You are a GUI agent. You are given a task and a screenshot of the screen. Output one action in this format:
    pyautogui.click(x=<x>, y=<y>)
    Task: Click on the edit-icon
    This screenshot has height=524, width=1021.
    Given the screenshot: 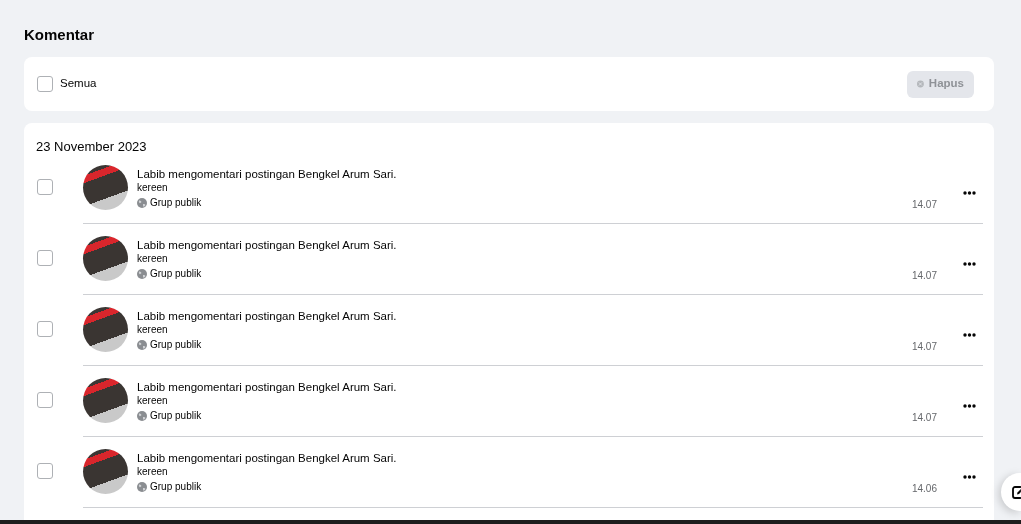 What is the action you would take?
    pyautogui.click(x=1016, y=492)
    